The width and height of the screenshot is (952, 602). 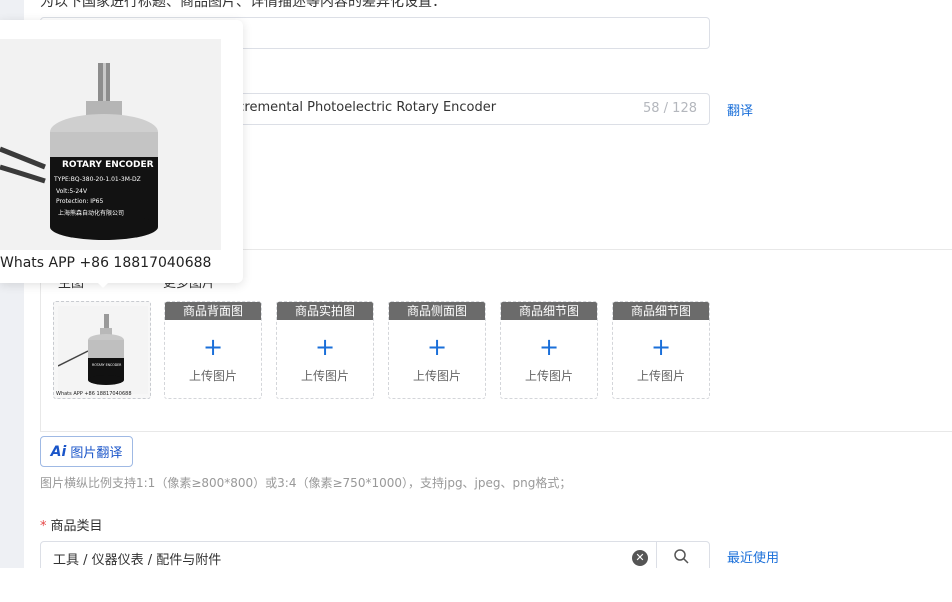 What do you see at coordinates (43, 526) in the screenshot?
I see `required-star: *` at bounding box center [43, 526].